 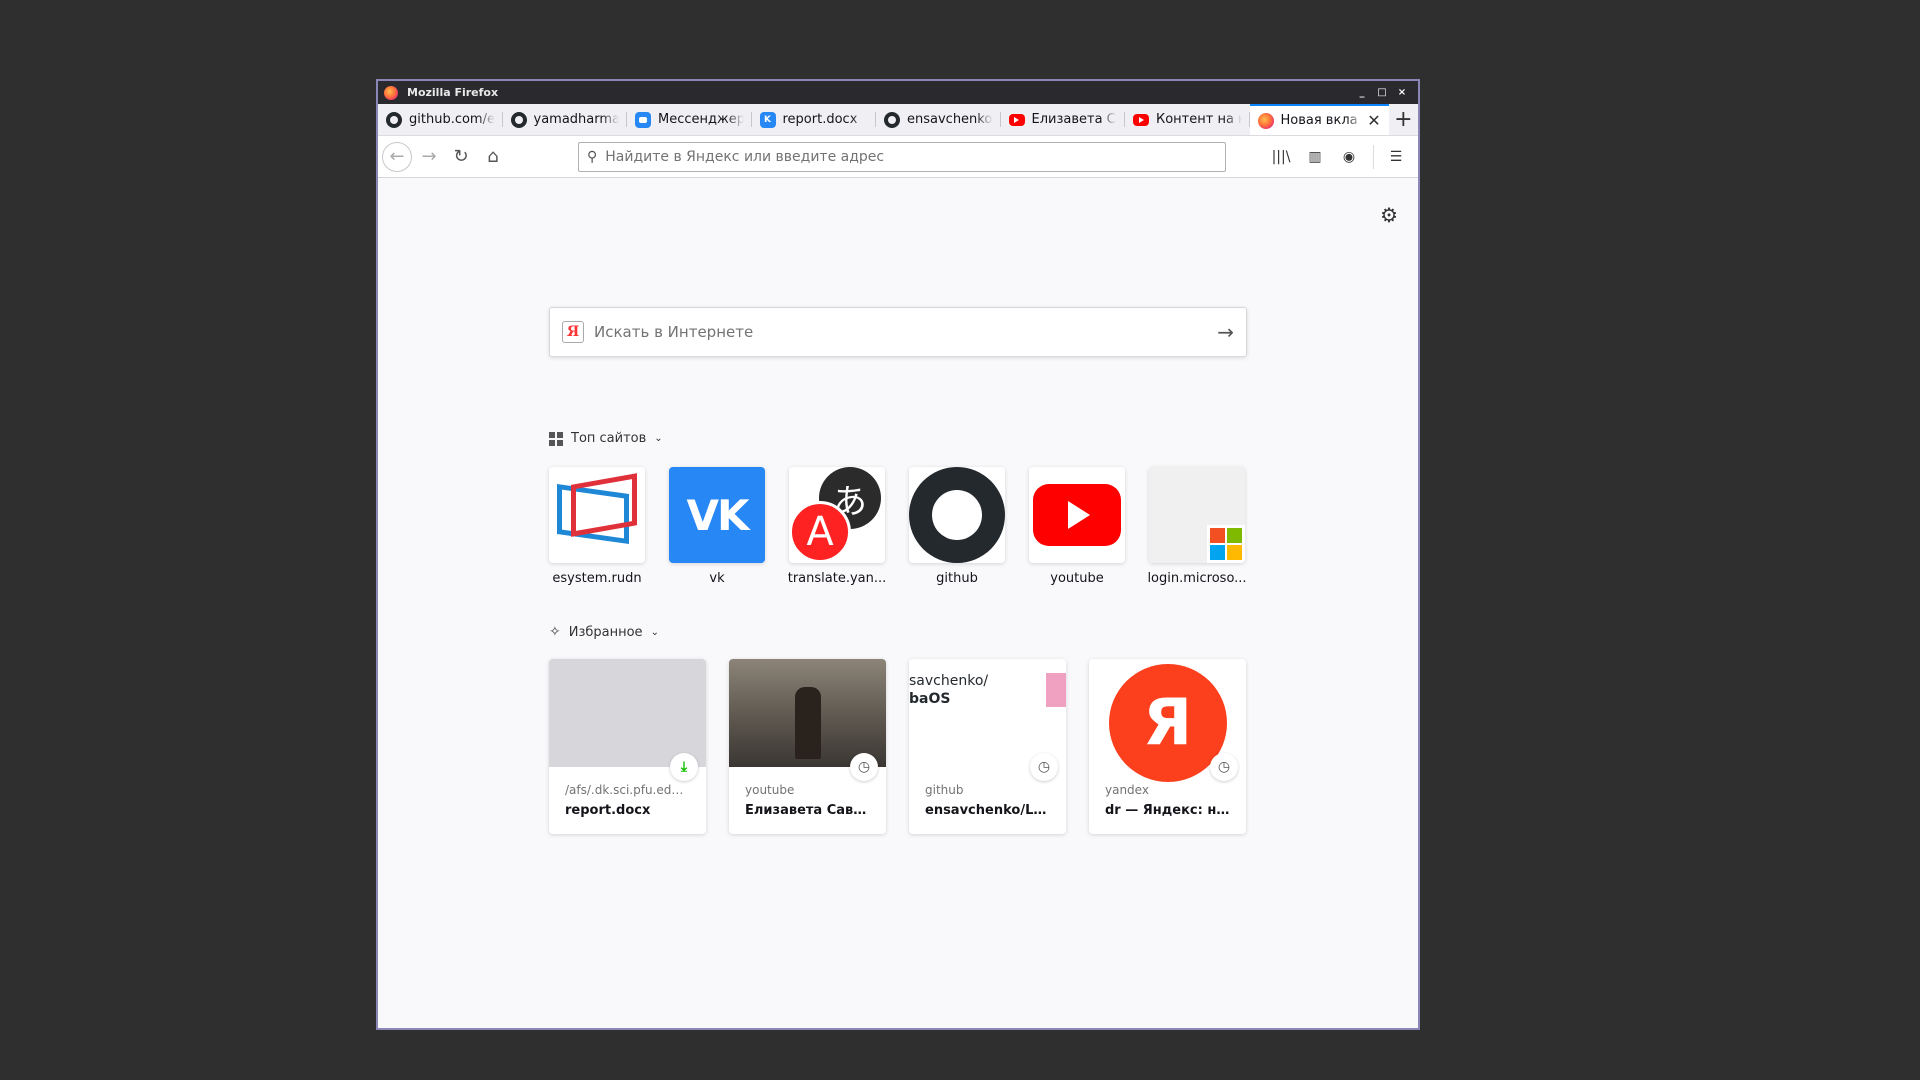 I want to click on minimize-button: _, so click(x=1362, y=92).